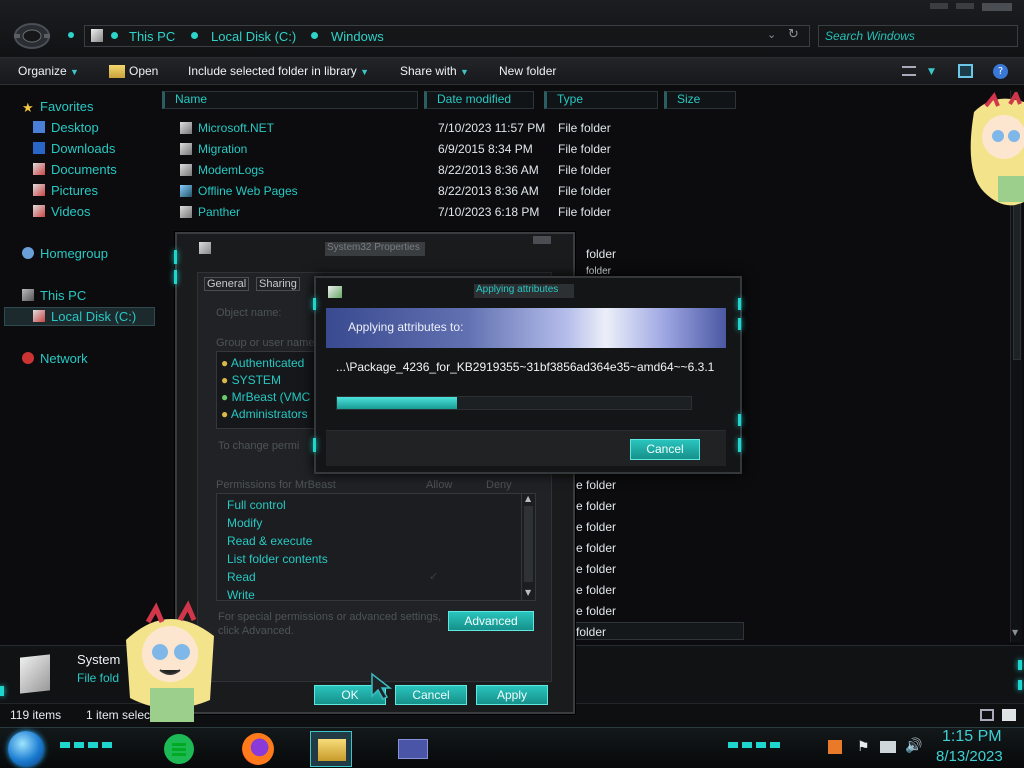 The height and width of the screenshot is (768, 1024). I want to click on nav-this-pc: This PC, so click(54, 295).